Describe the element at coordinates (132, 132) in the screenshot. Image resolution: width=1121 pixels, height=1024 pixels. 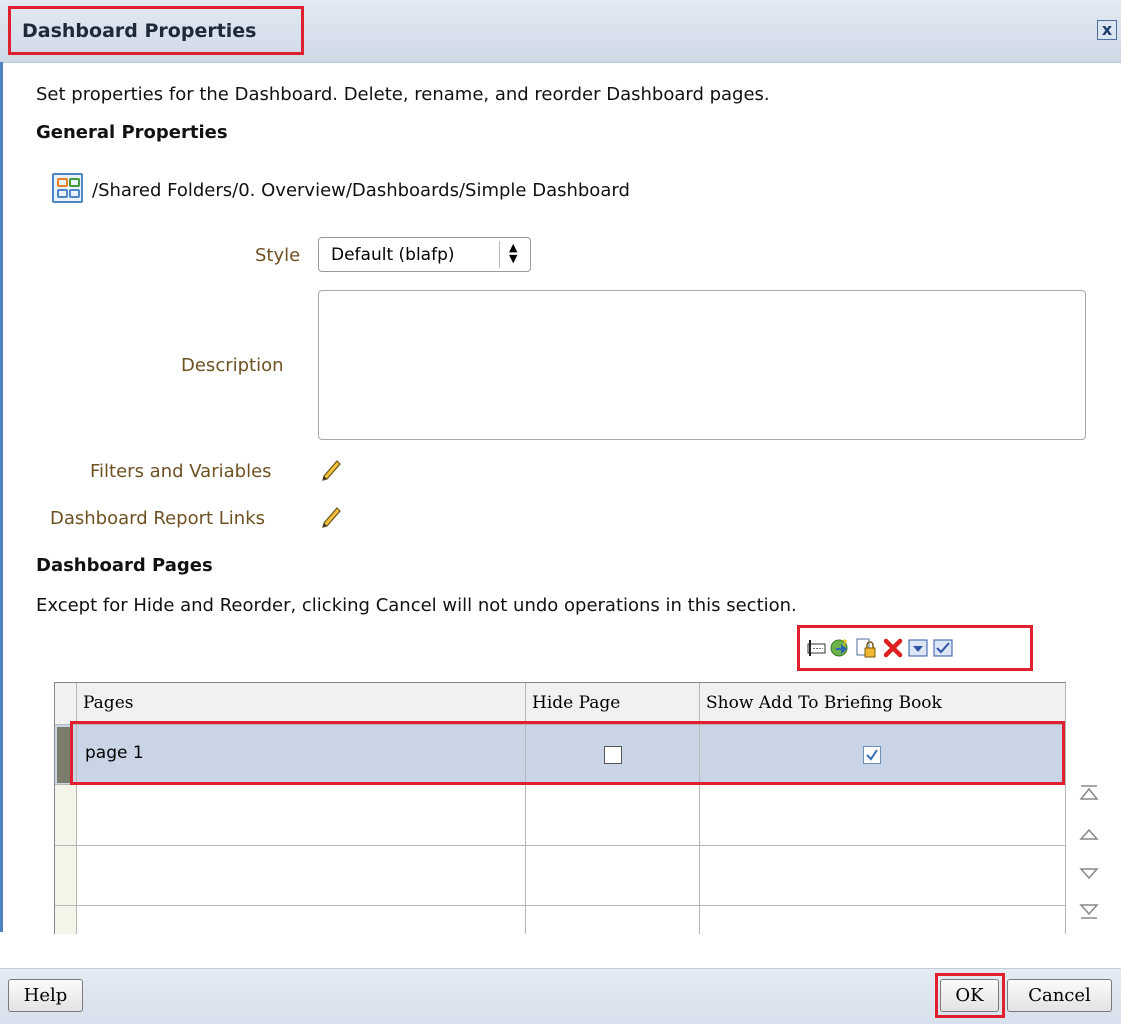
I see `general-properties-heading: General Properties` at that location.